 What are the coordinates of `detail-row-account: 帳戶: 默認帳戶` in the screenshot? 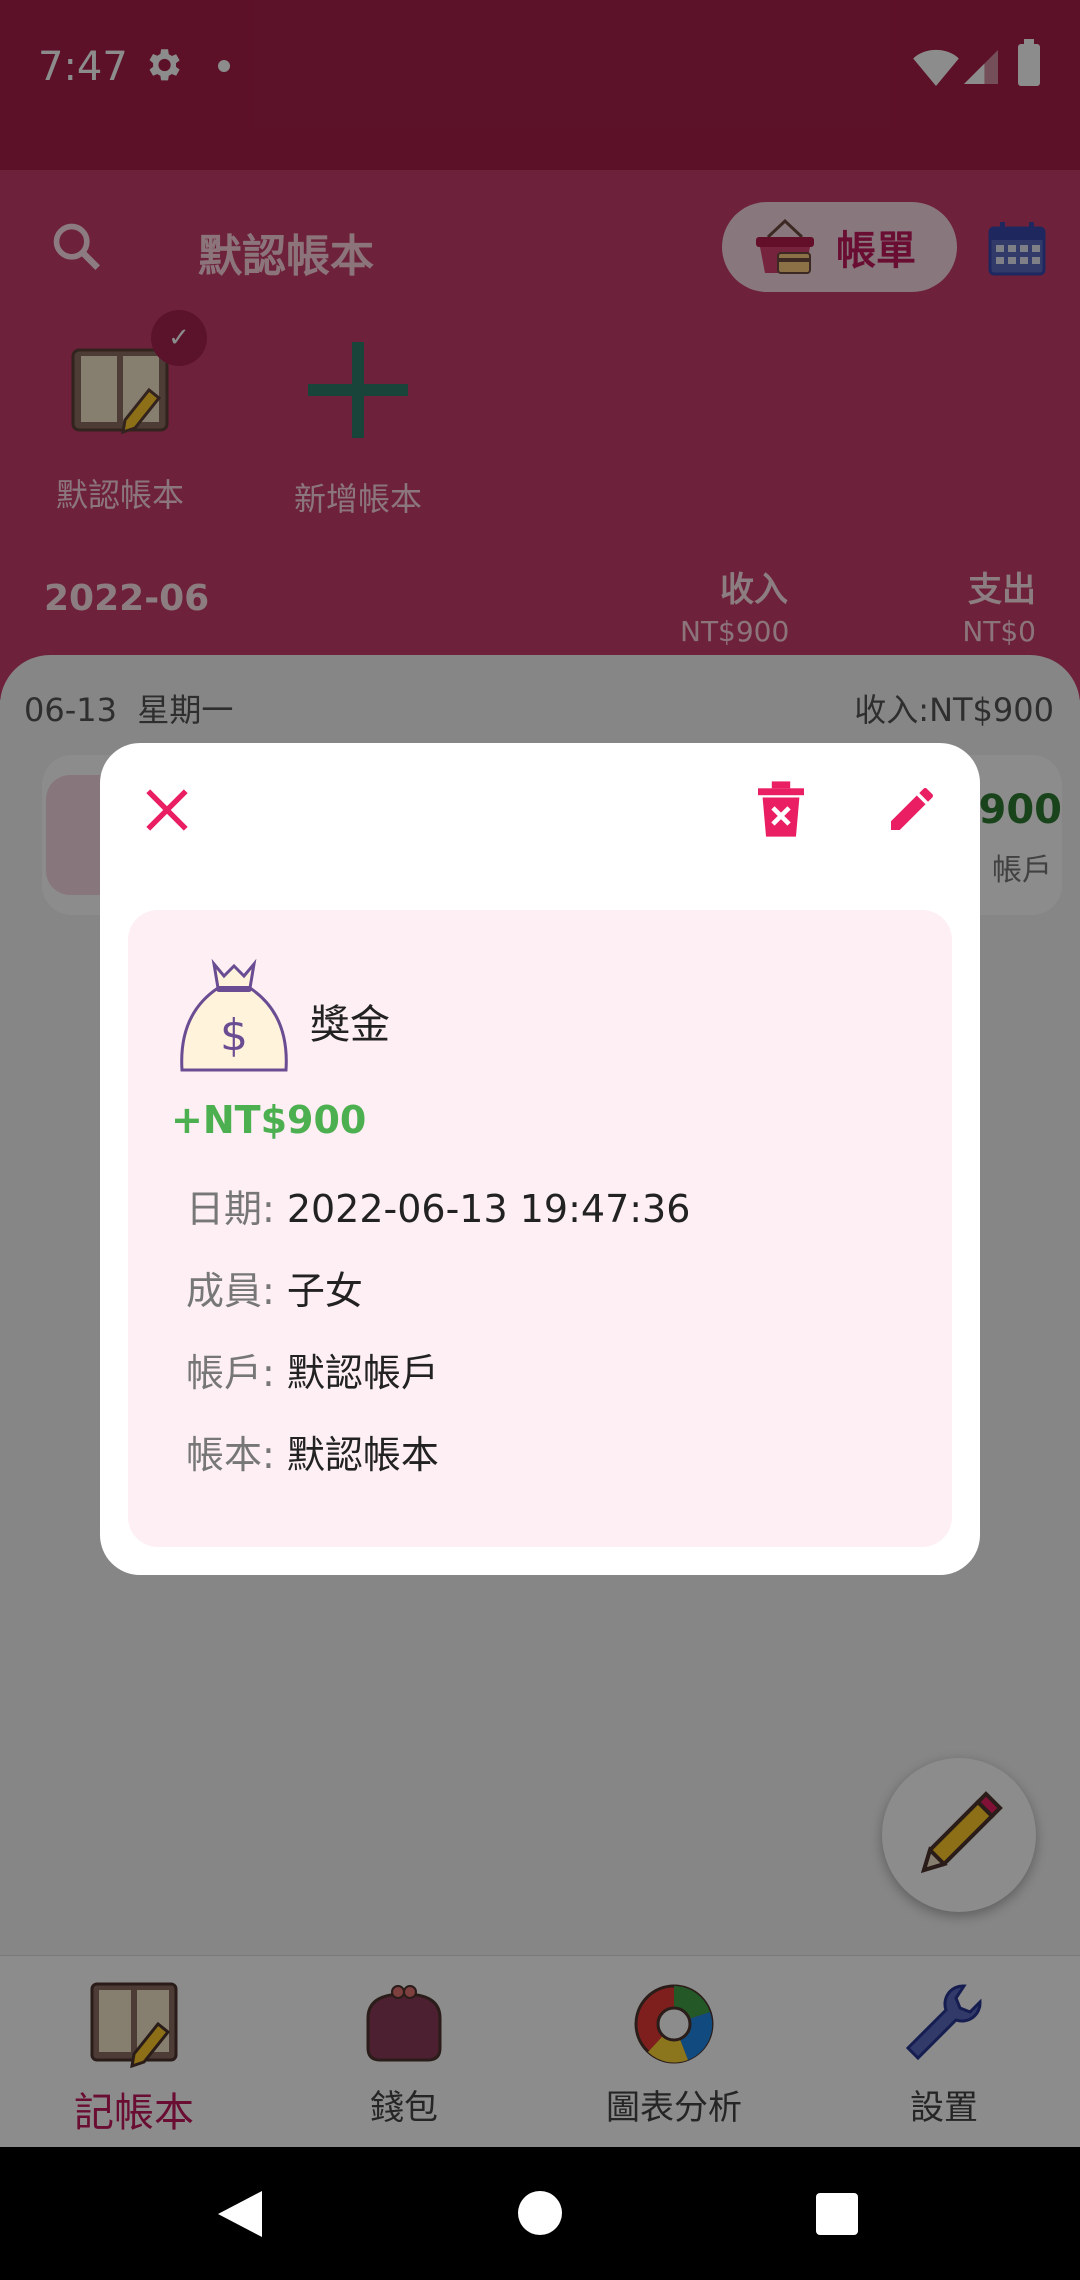 It's located at (312, 1369).